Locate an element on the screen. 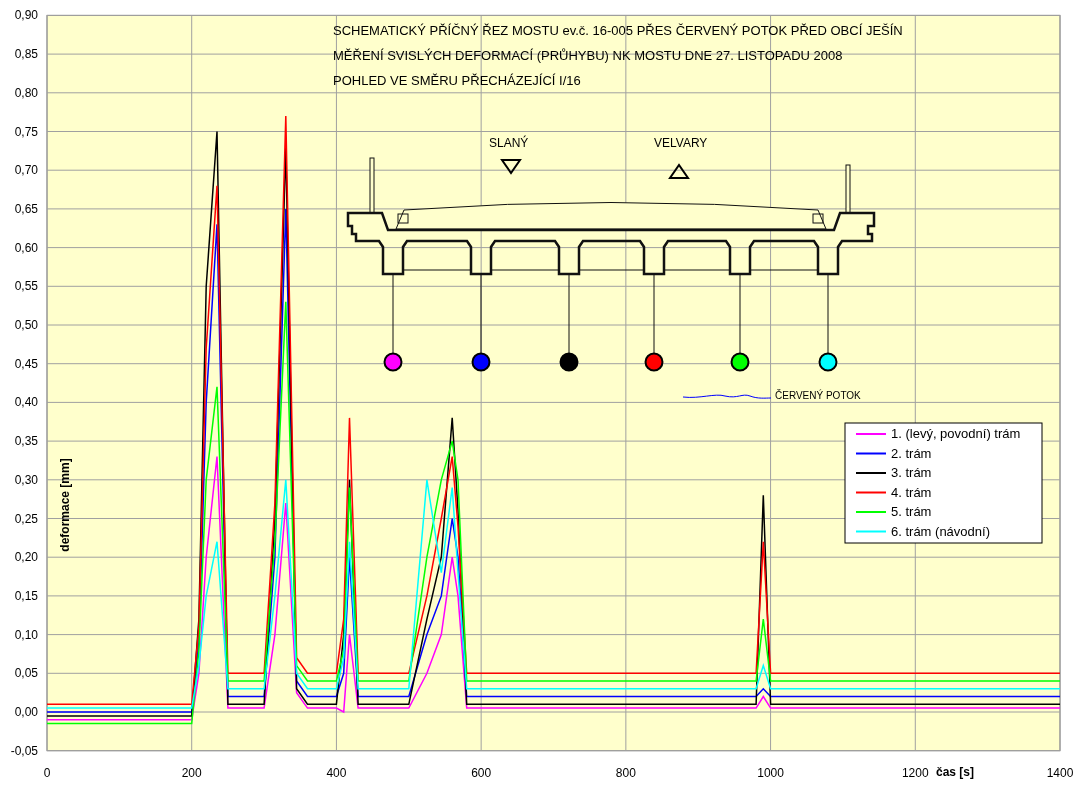 This screenshot has width=1083, height=791. axis-tick-label: 0,40 is located at coordinates (26, 402).